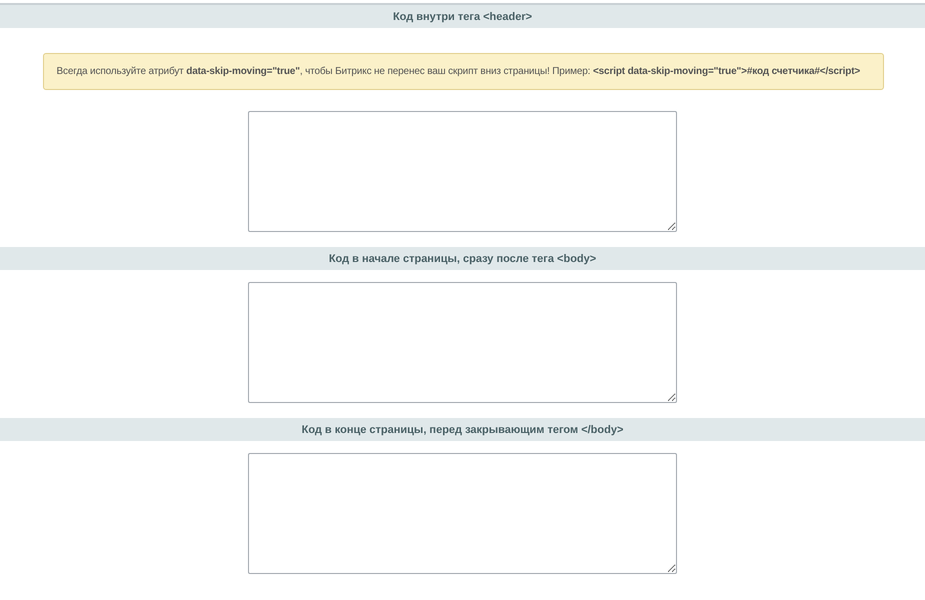 The width and height of the screenshot is (925, 600). Describe the element at coordinates (462, 258) in the screenshot. I see `section-heading: Код в начале страницы, сразу после тега <body>` at that location.